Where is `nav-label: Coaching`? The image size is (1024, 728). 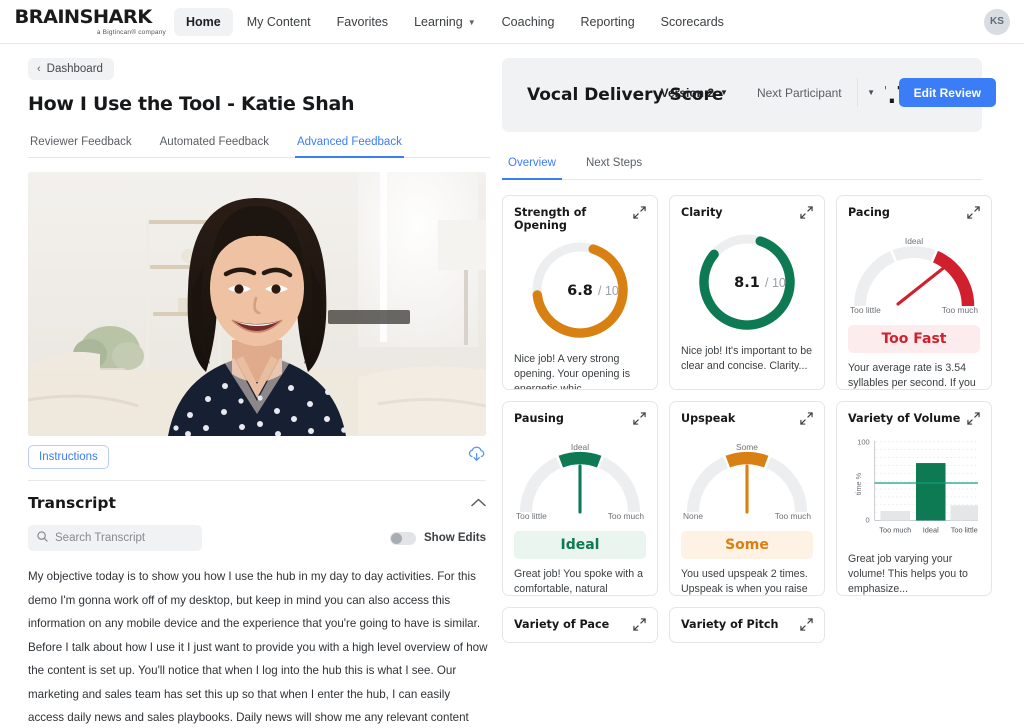
nav-label: Coaching is located at coordinates (528, 21).